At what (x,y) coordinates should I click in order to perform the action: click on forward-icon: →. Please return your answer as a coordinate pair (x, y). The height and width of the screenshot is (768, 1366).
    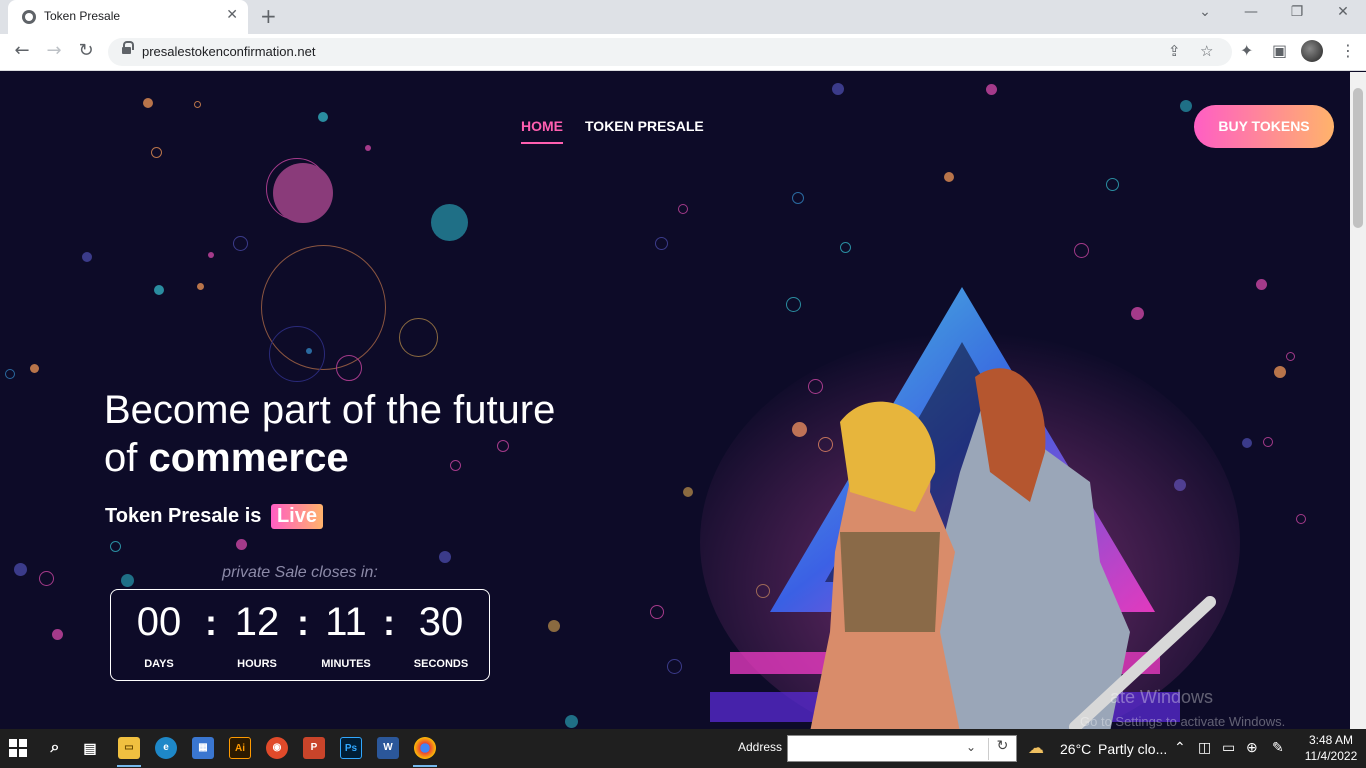
    Looking at the image, I should click on (54, 50).